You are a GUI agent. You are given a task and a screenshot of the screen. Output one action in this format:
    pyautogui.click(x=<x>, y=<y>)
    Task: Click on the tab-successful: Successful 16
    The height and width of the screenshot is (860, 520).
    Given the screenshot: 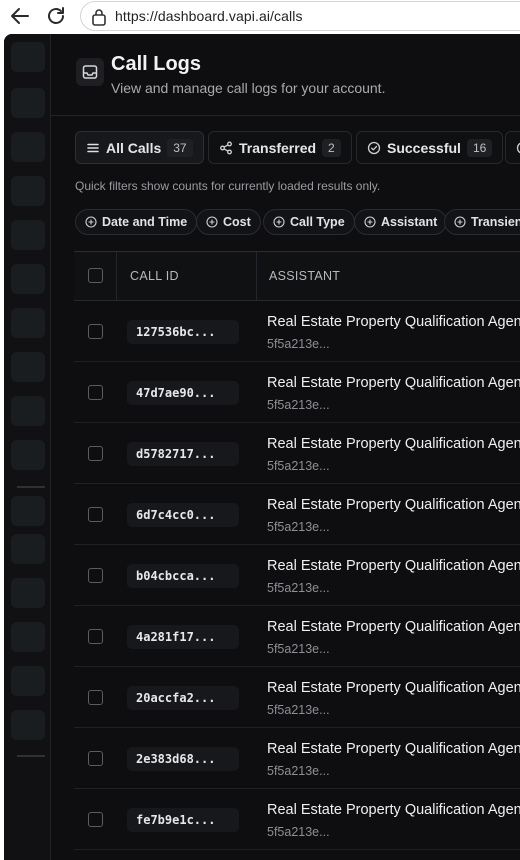 What is the action you would take?
    pyautogui.click(x=430, y=147)
    